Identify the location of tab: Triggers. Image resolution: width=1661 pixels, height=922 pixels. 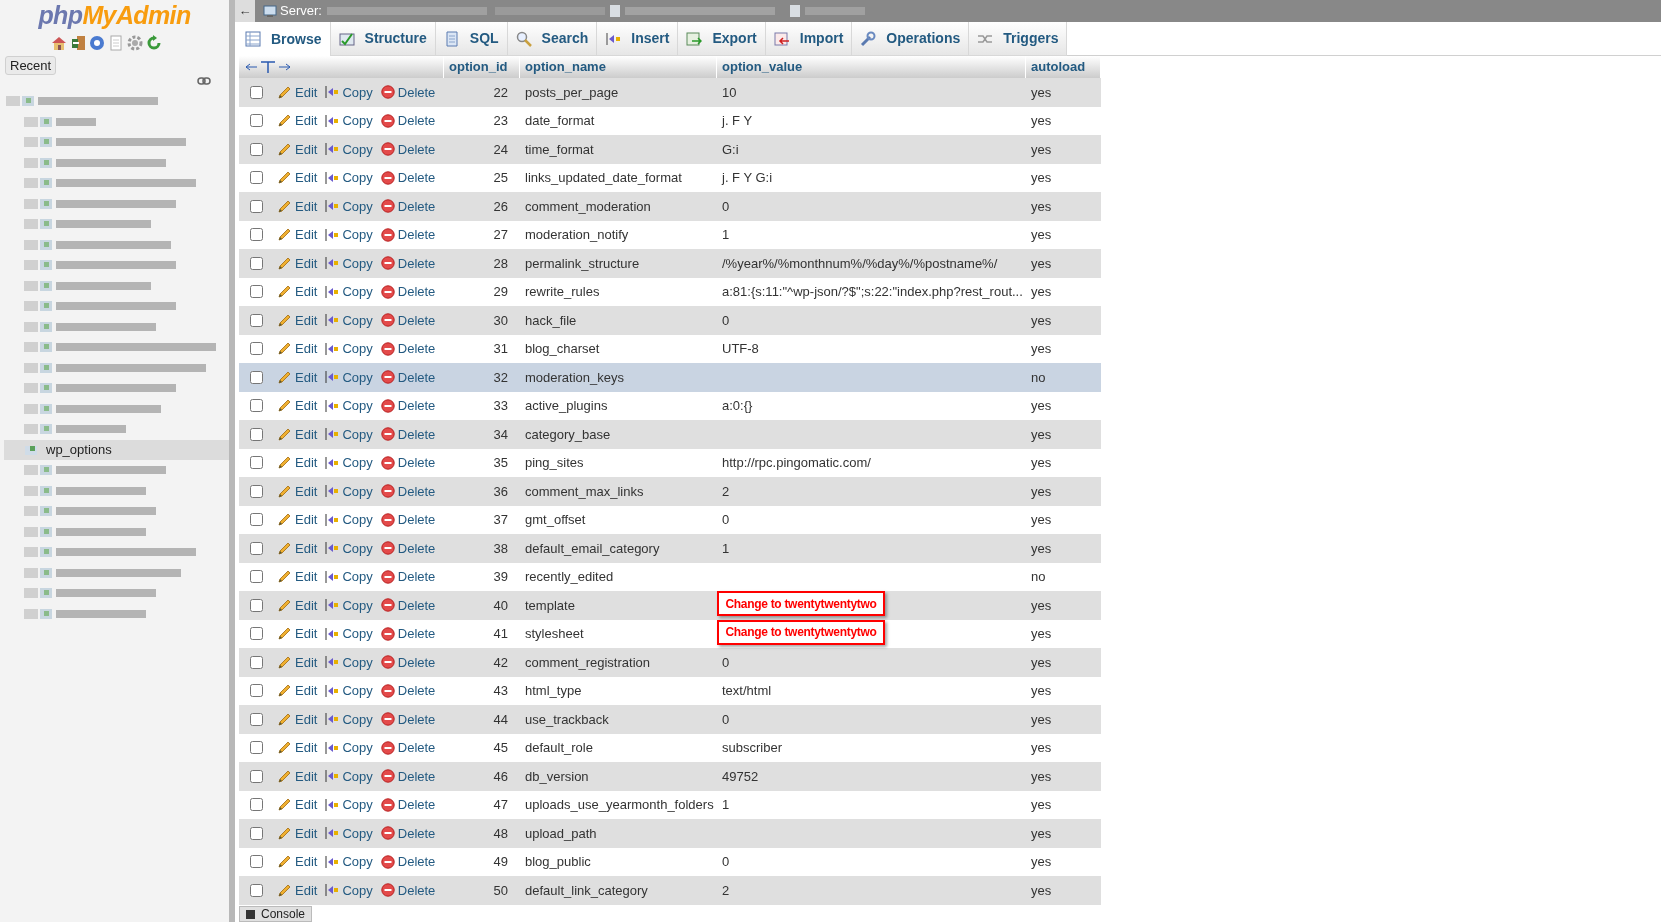
(1018, 39).